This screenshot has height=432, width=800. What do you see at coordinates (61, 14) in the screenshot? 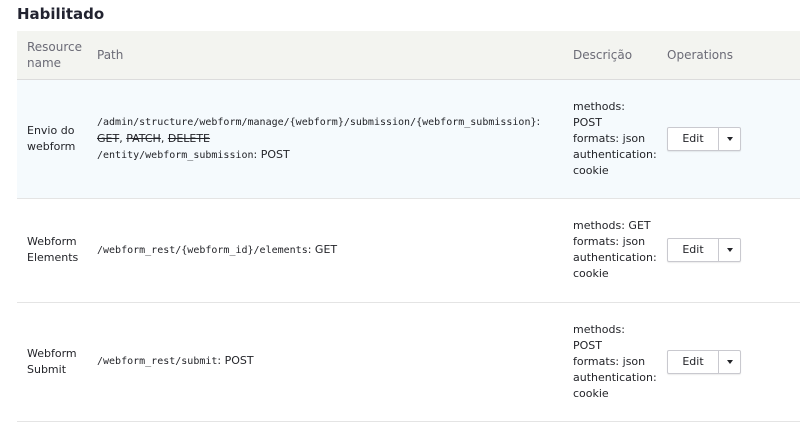
I see `section-title: Habilitado` at bounding box center [61, 14].